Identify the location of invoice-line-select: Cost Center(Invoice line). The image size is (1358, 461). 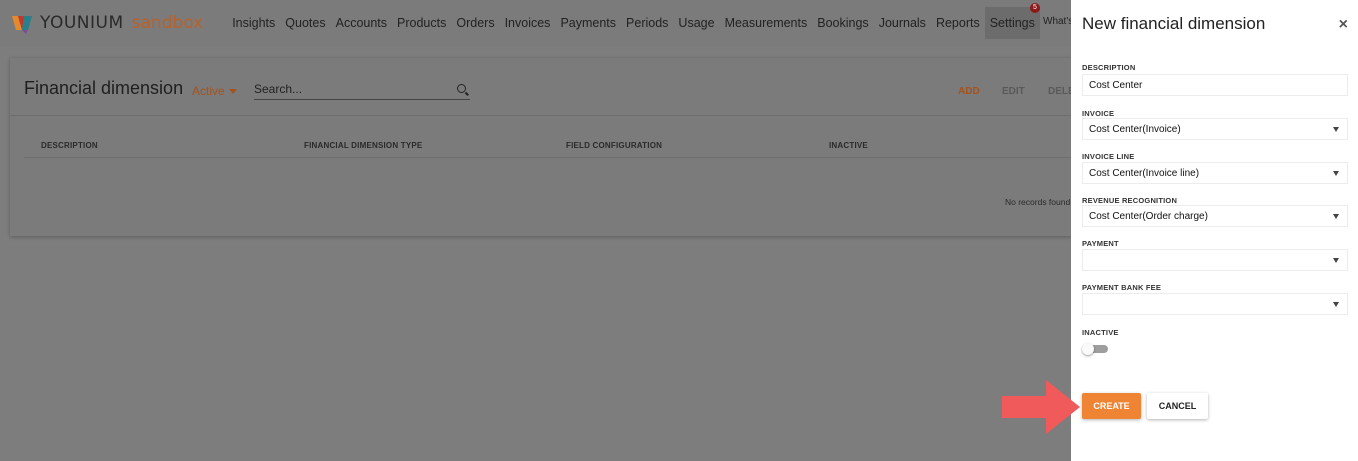
(1215, 173).